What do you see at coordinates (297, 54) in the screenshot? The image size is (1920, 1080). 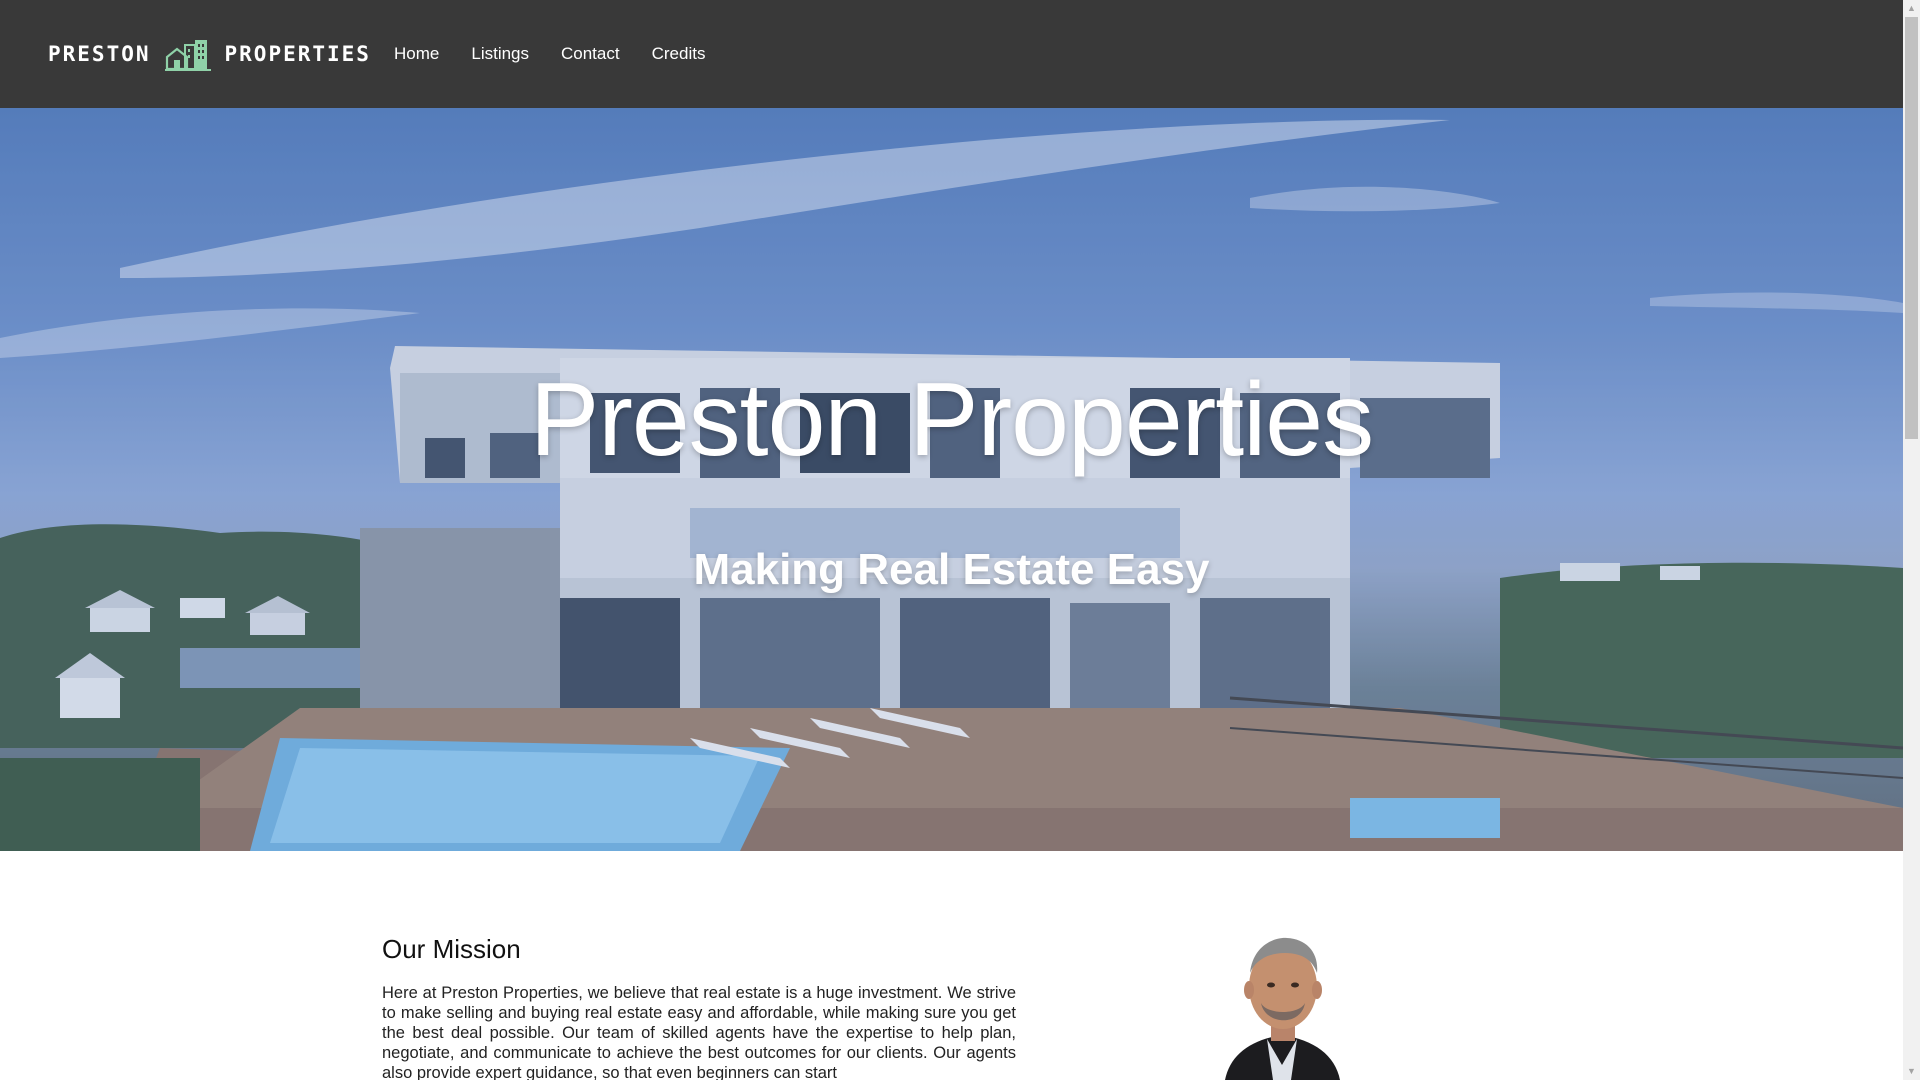 I see `brand-right-word: PROPERTIES` at bounding box center [297, 54].